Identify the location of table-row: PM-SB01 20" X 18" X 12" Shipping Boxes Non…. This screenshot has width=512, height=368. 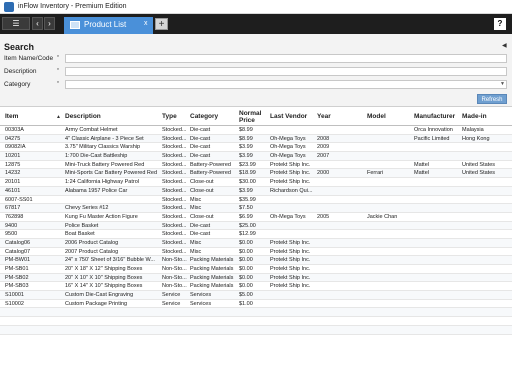
(256, 269).